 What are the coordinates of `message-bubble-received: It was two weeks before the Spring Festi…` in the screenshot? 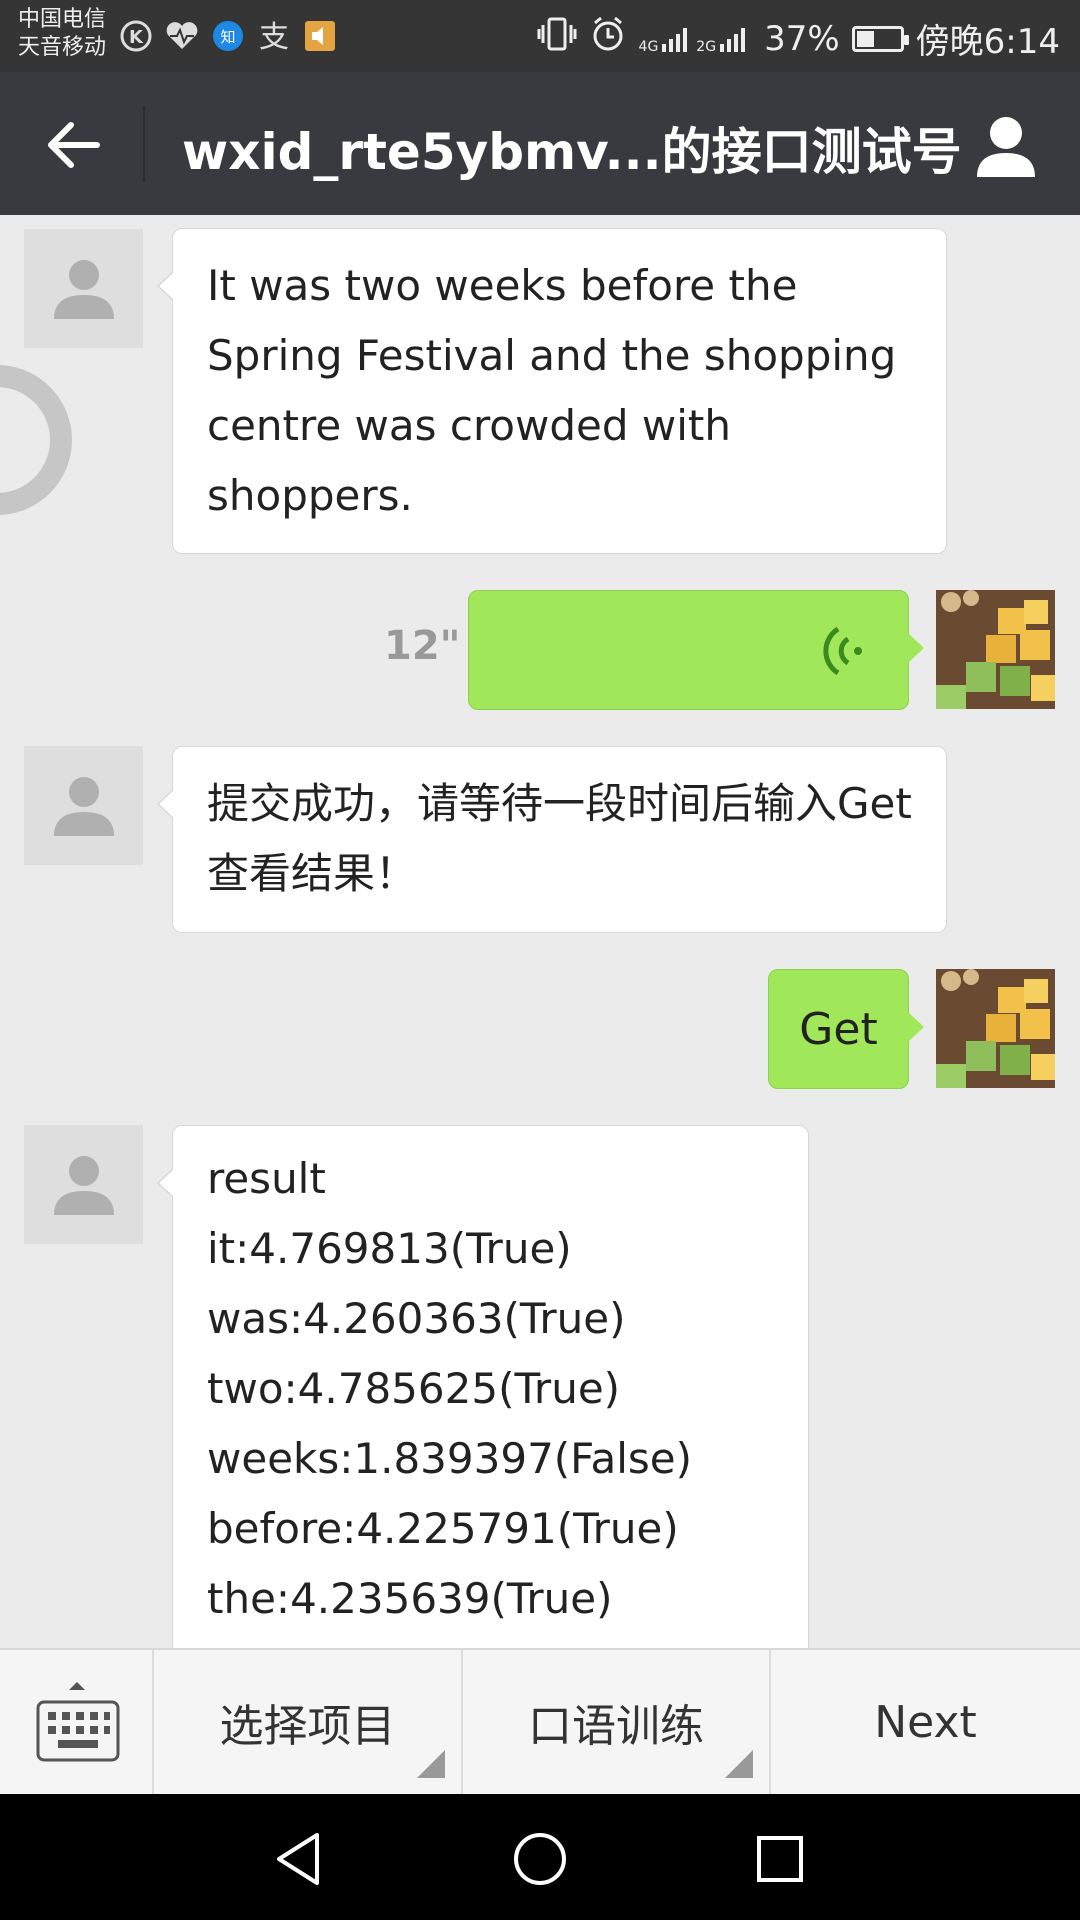 It's located at (552, 391).